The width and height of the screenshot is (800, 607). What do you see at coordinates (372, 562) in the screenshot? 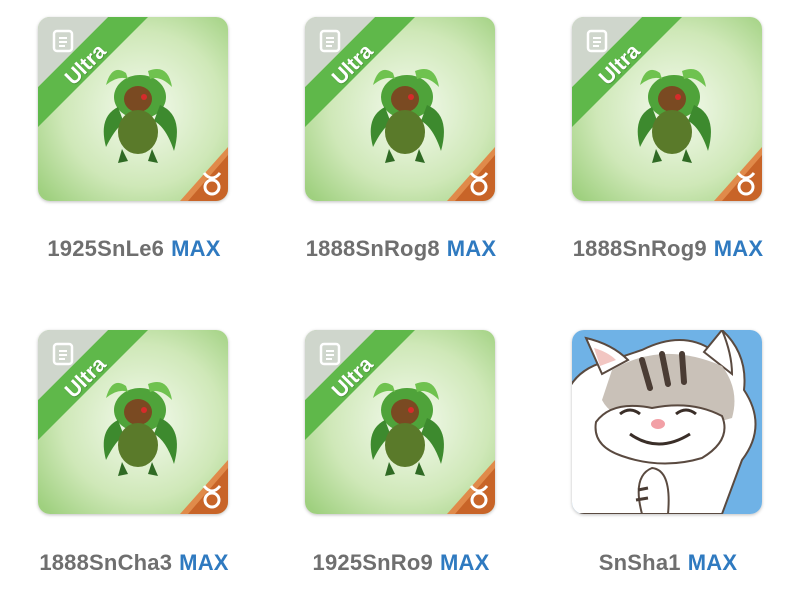
I see `item-name: 1925SnRo9` at bounding box center [372, 562].